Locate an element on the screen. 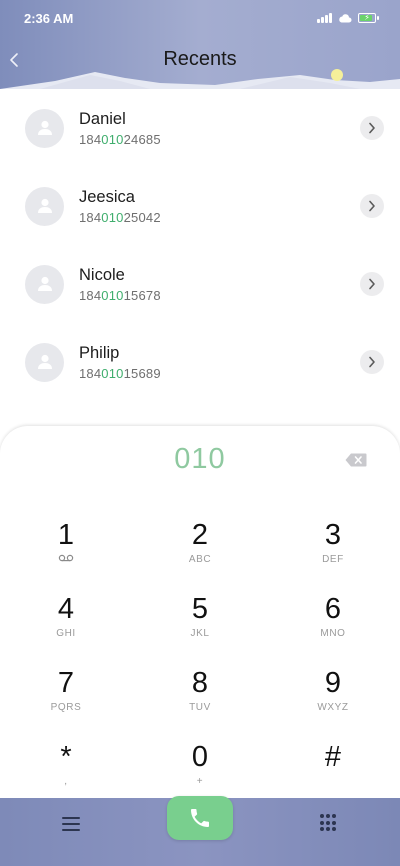 The height and width of the screenshot is (866, 400). menu-icon is located at coordinates (71, 824).